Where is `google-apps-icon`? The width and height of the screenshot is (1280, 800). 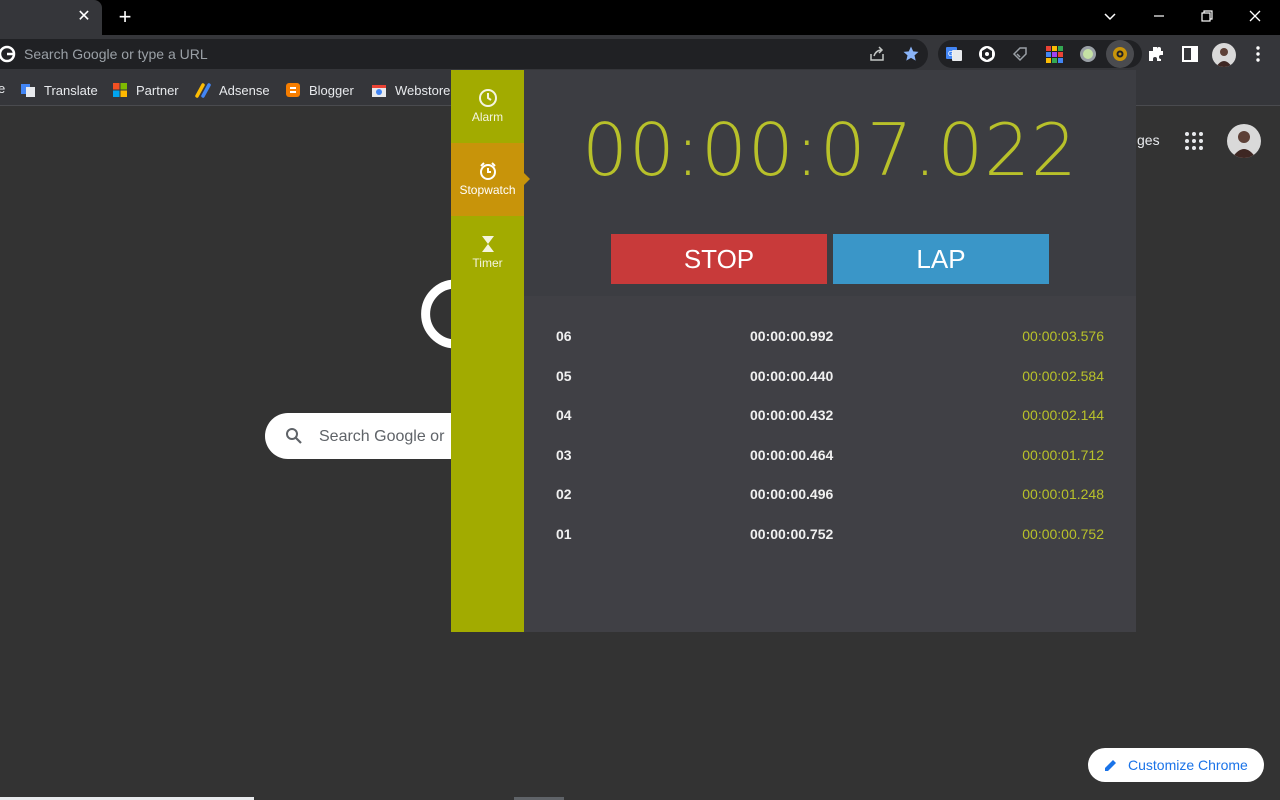
google-apps-icon is located at coordinates (1194, 141).